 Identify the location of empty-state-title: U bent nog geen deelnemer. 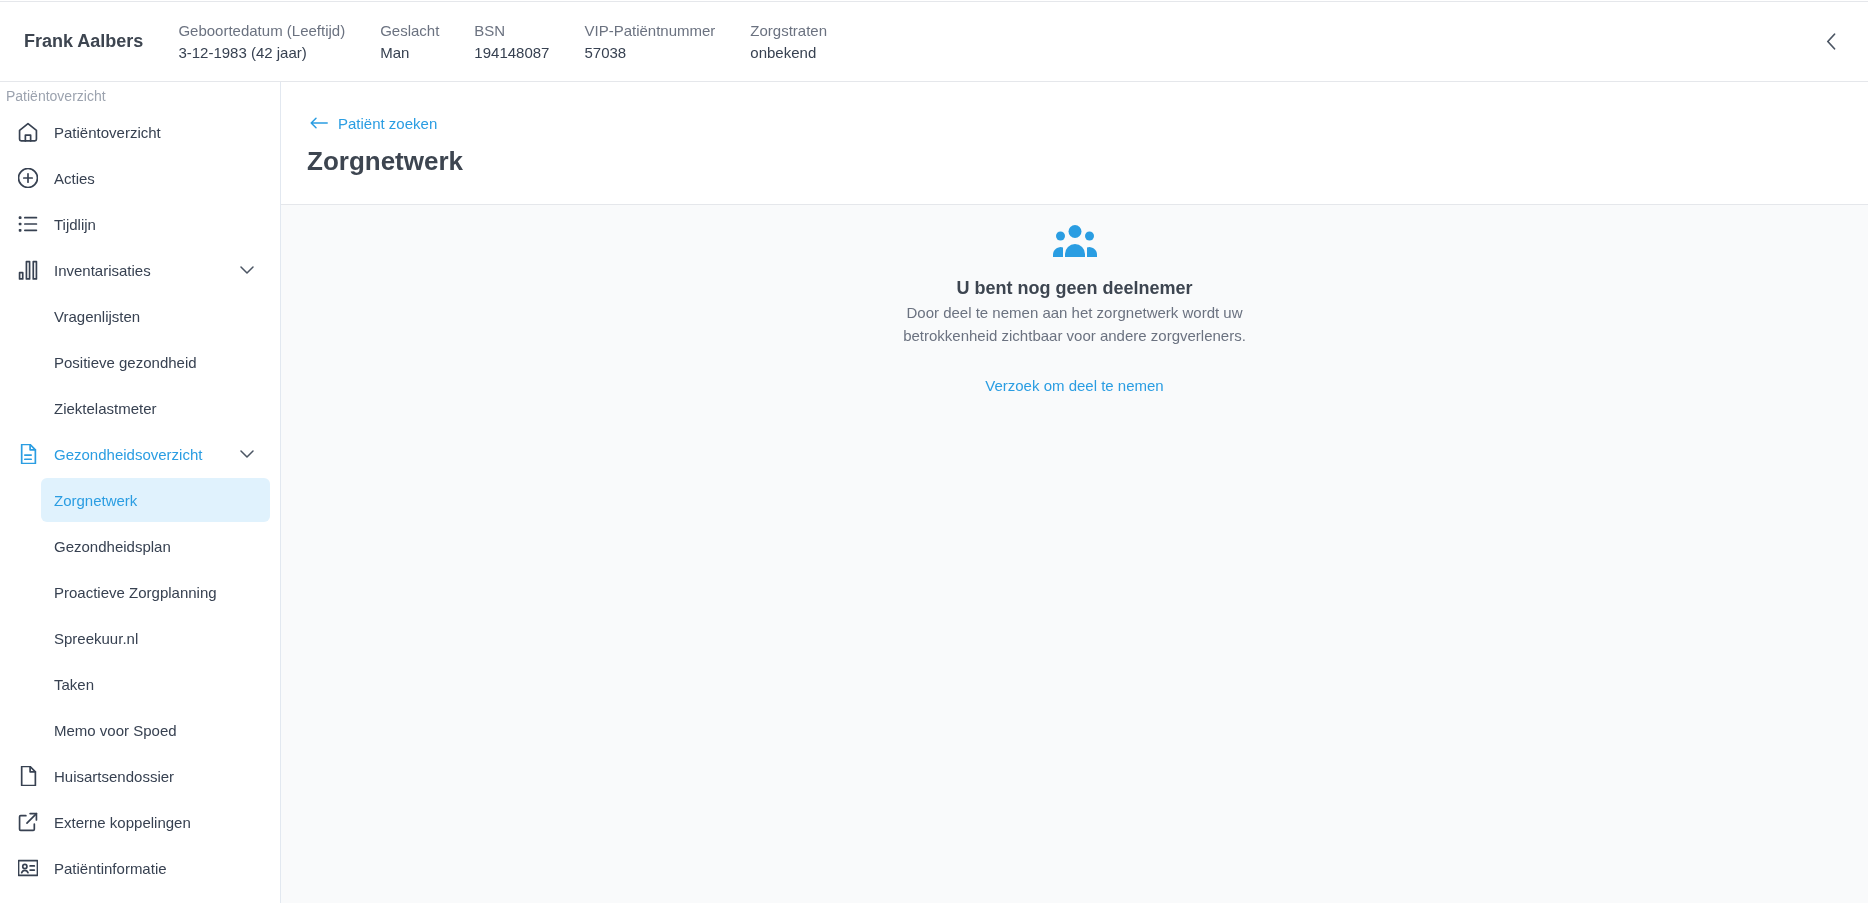
(1074, 288).